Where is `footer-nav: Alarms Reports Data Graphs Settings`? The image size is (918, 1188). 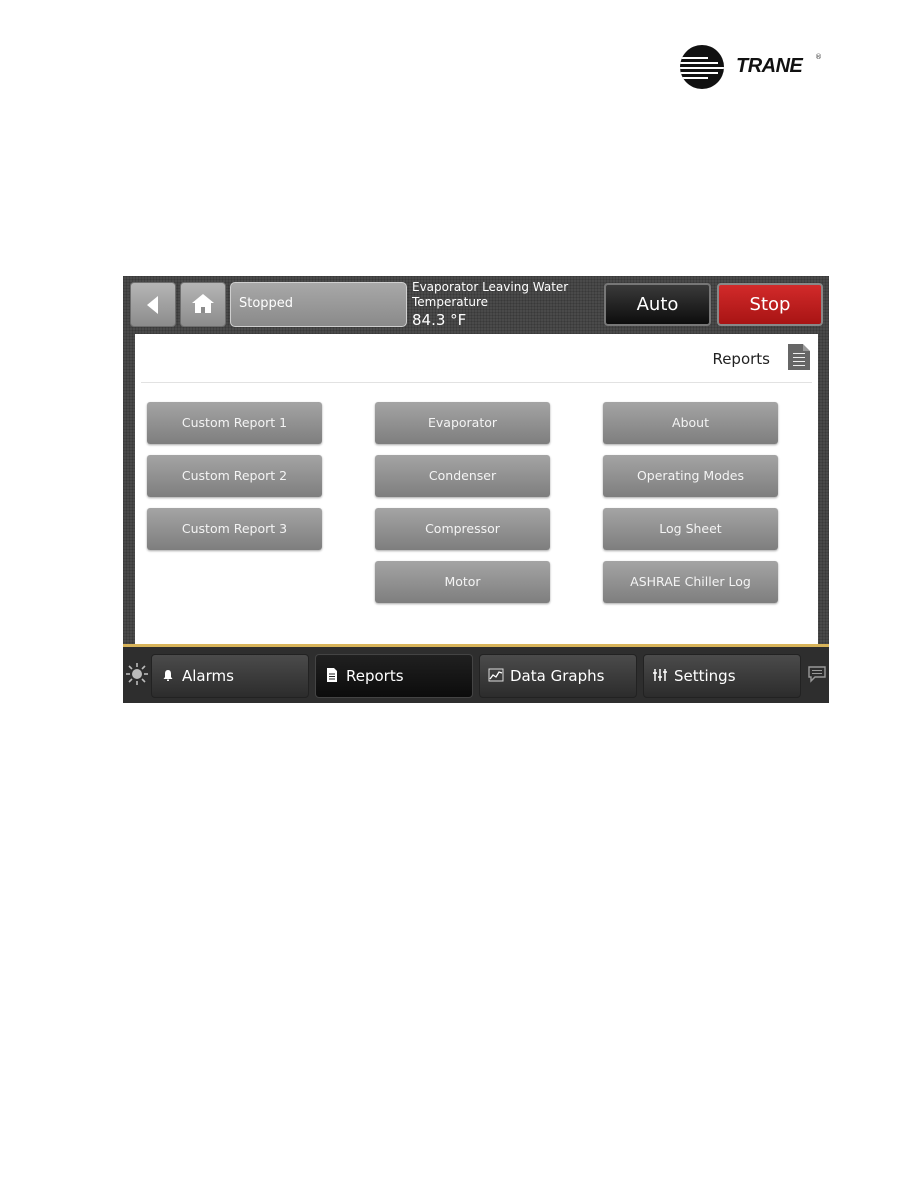
footer-nav: Alarms Reports Data Graphs Settings is located at coordinates (476, 675).